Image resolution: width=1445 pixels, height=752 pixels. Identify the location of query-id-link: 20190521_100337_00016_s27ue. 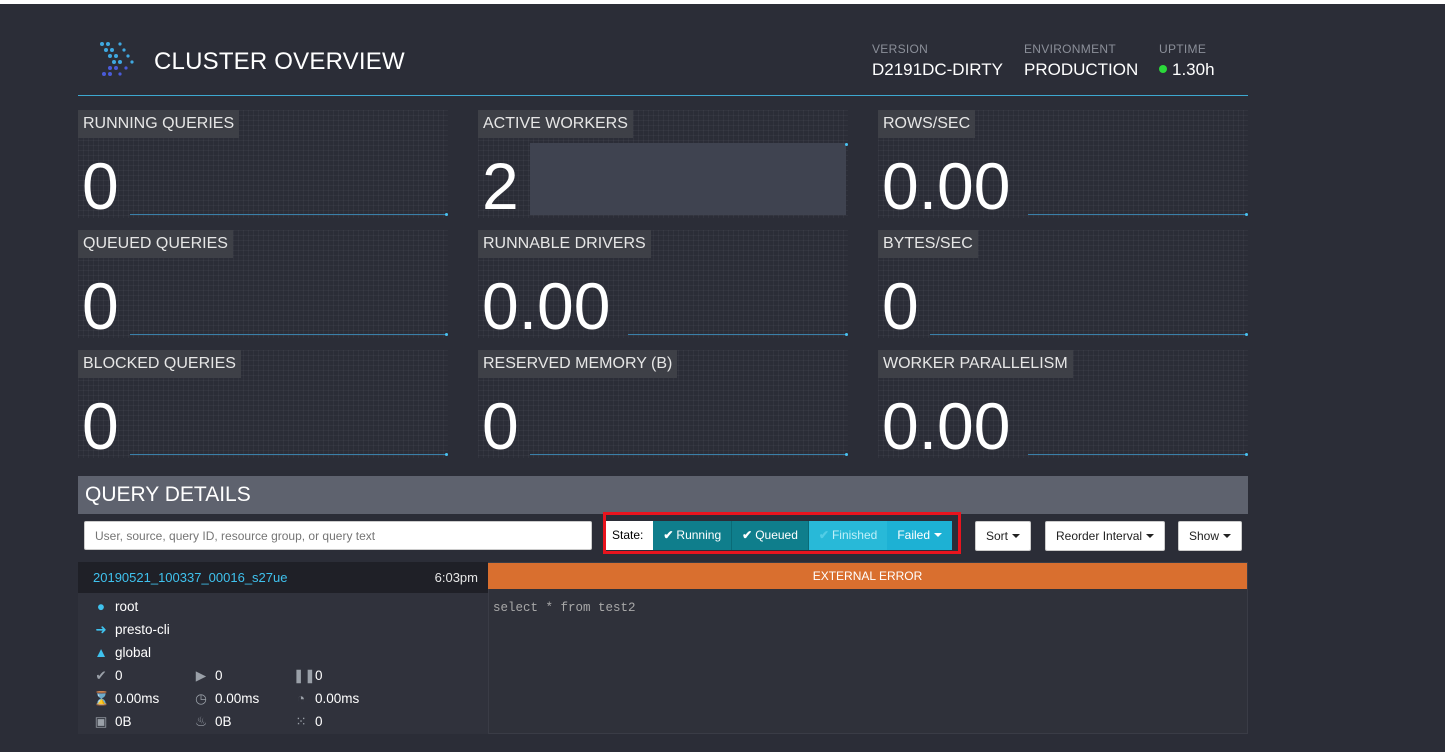
(190, 577).